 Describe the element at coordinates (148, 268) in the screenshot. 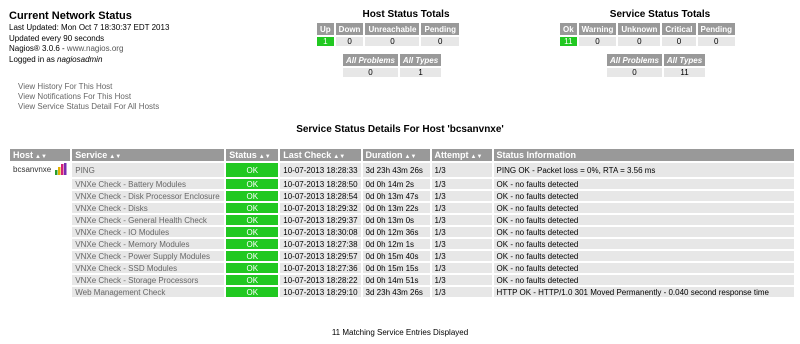

I see `service-name: VNXe Check - SSD Modules` at that location.